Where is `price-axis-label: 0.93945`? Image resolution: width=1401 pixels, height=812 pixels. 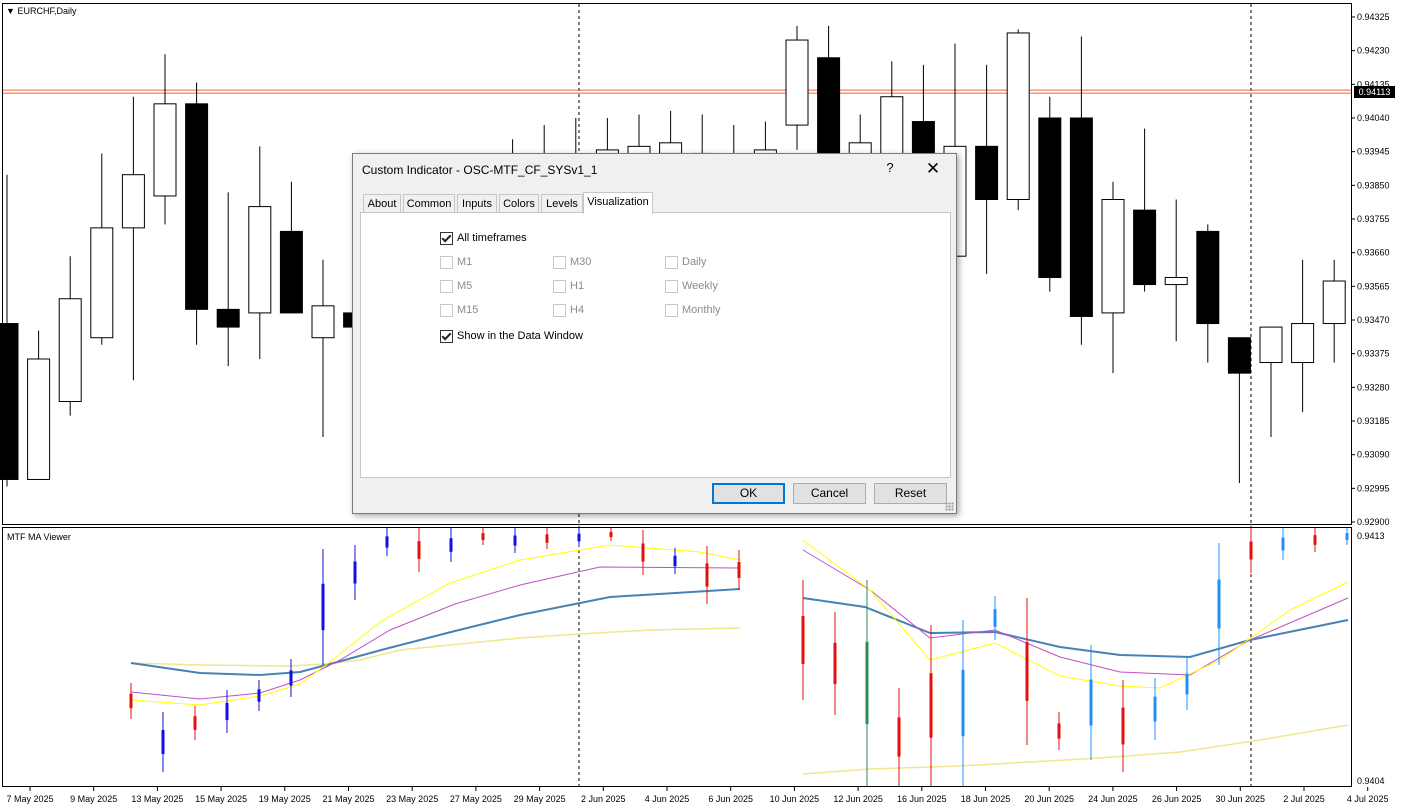 price-axis-label: 0.93945 is located at coordinates (1373, 152).